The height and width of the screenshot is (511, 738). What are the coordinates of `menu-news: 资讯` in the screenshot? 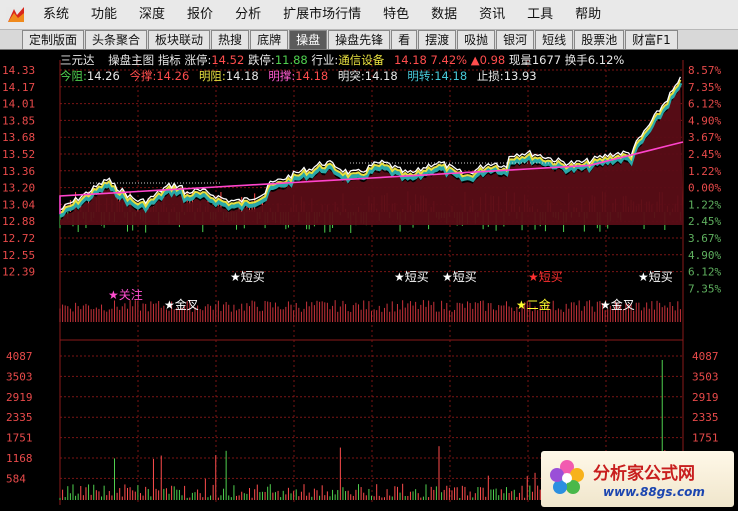 It's located at (492, 15).